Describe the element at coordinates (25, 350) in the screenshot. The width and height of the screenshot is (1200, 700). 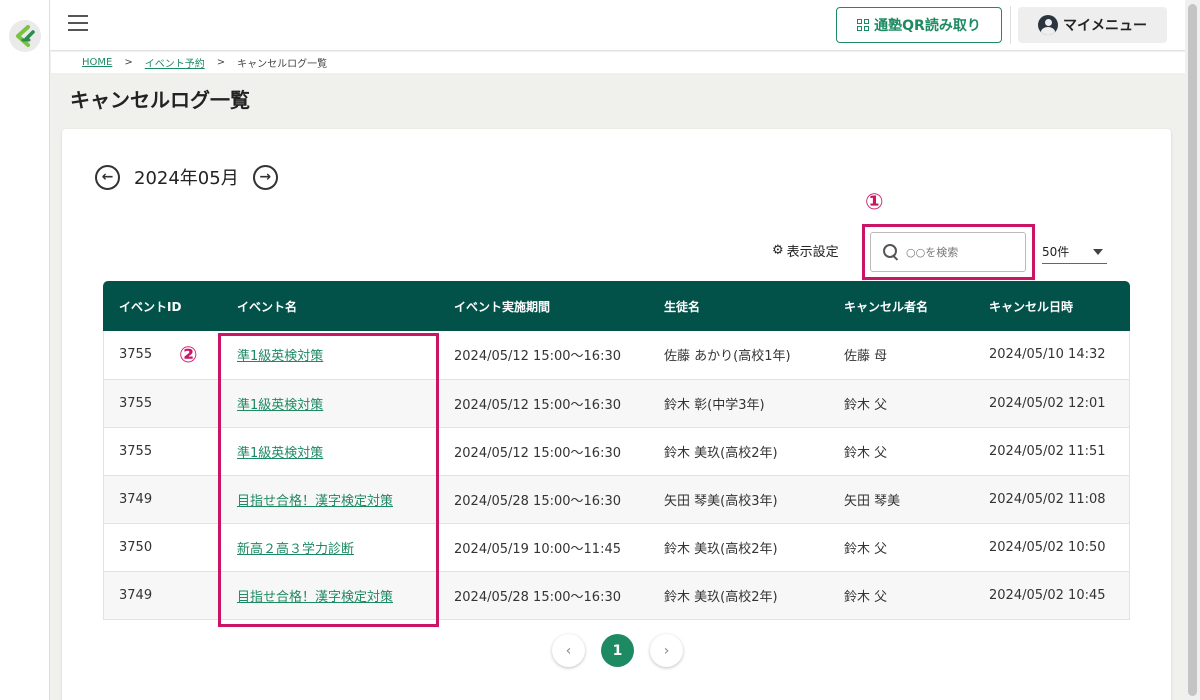
I see `left-rail` at that location.